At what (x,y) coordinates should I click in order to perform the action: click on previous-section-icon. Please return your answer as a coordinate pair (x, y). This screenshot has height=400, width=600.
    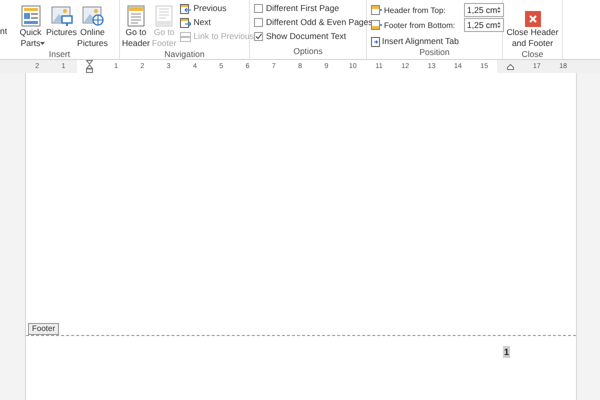
    Looking at the image, I should click on (186, 9).